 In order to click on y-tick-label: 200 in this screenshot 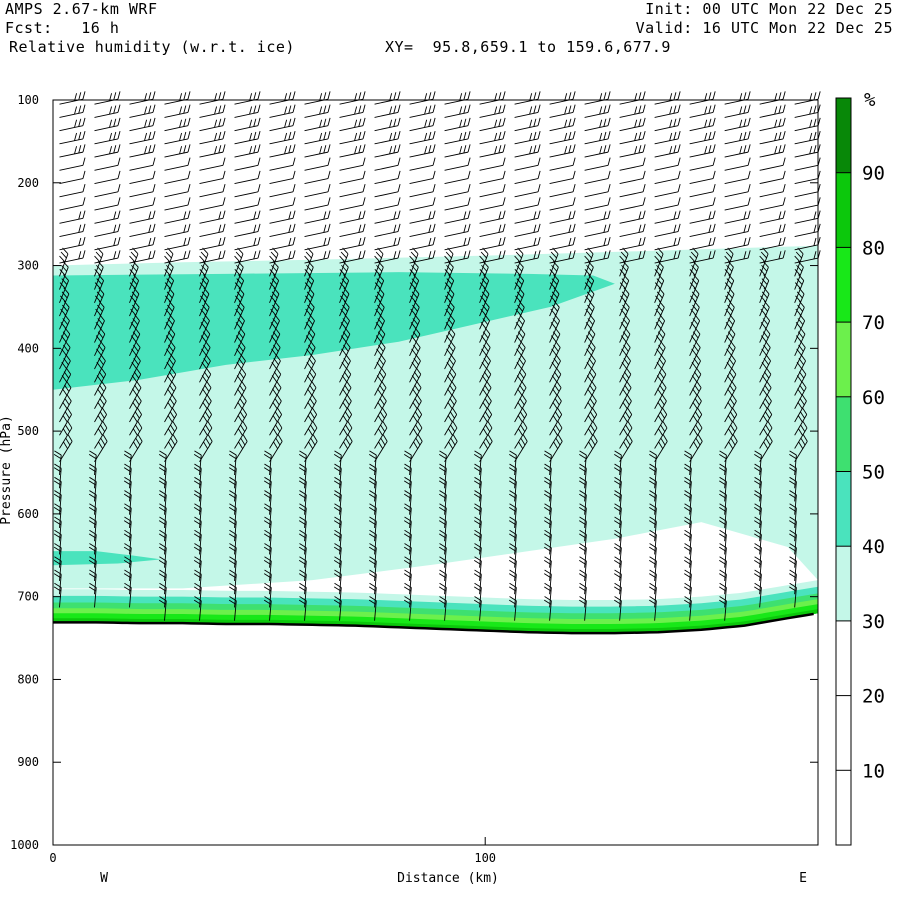, I will do `click(28, 183)`.